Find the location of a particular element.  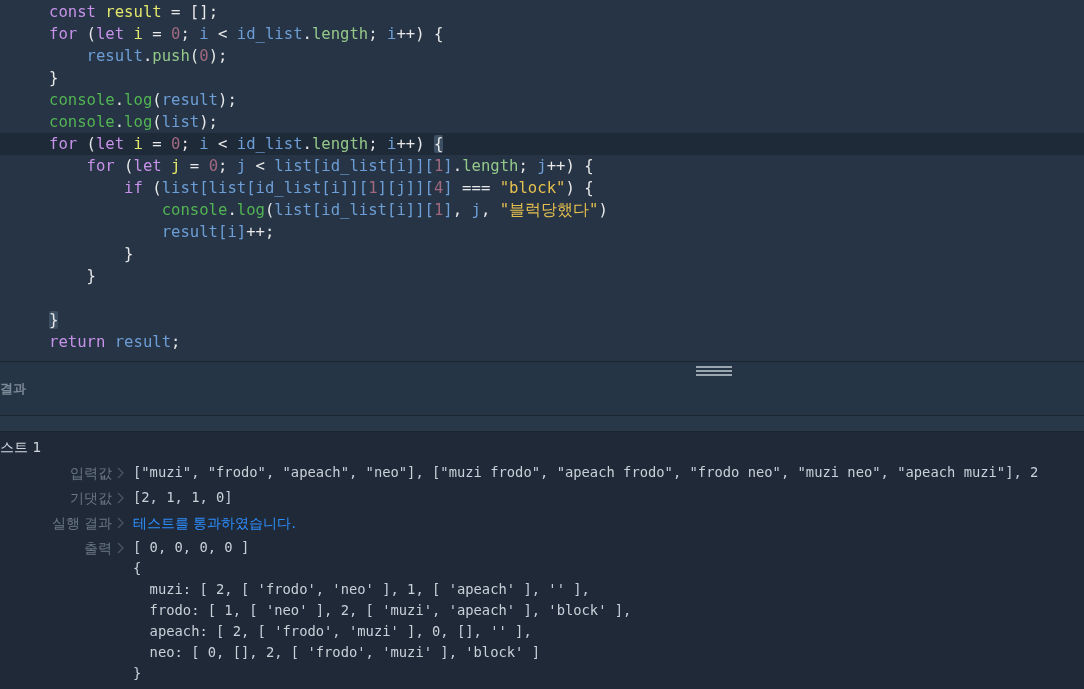

code-line: console.log(result); is located at coordinates (143, 100).